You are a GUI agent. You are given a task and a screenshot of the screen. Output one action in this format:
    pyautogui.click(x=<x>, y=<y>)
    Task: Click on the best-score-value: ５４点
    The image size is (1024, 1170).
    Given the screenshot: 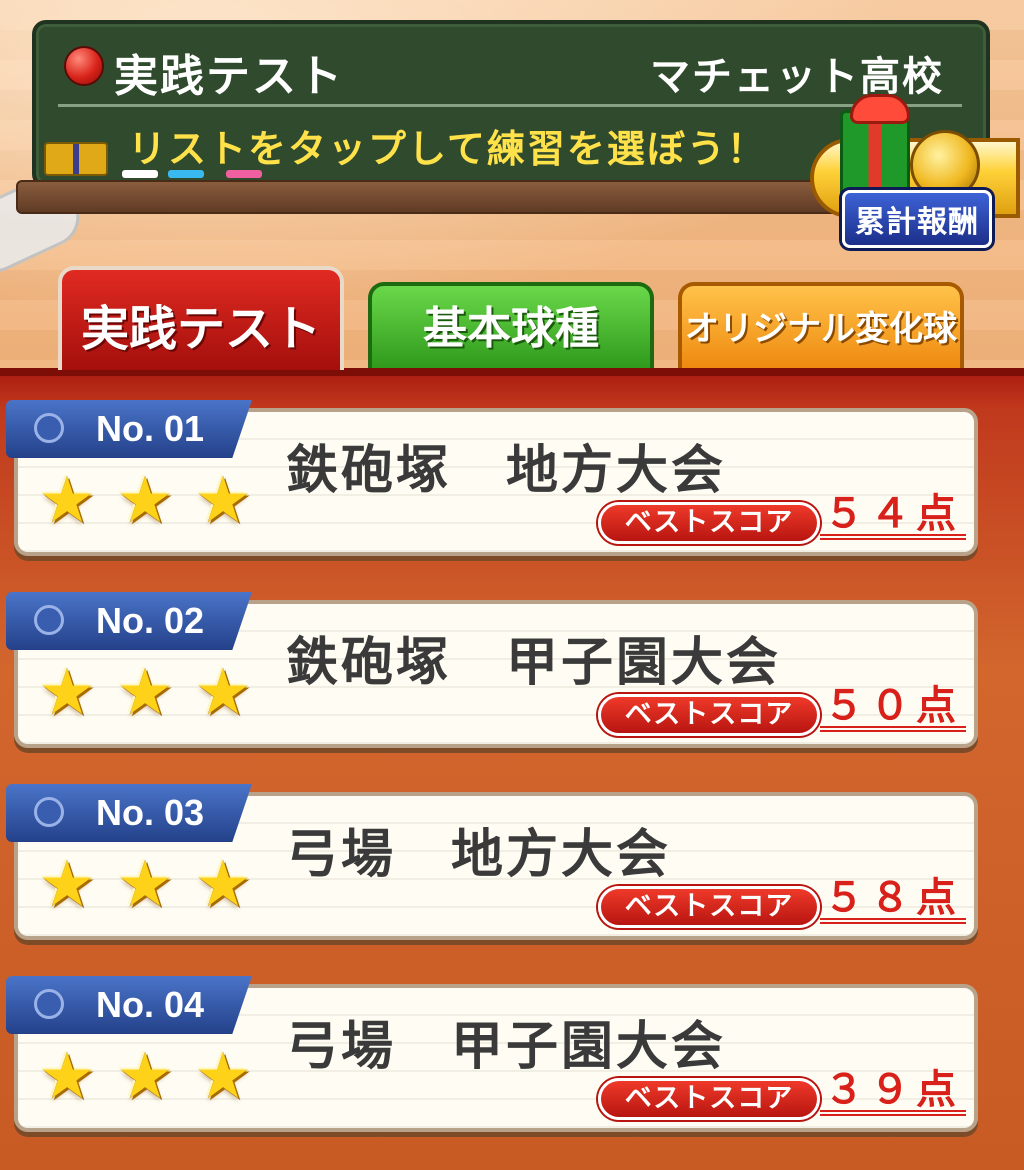 What is the action you would take?
    pyautogui.click(x=893, y=516)
    